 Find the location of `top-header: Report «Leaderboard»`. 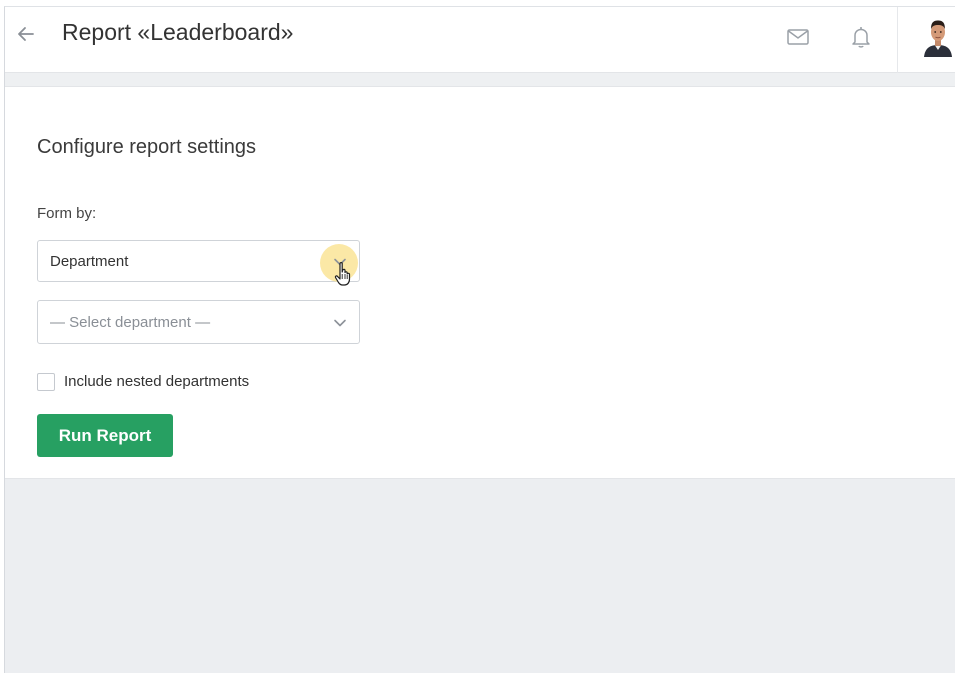

top-header: Report «Leaderboard» is located at coordinates (480, 40).